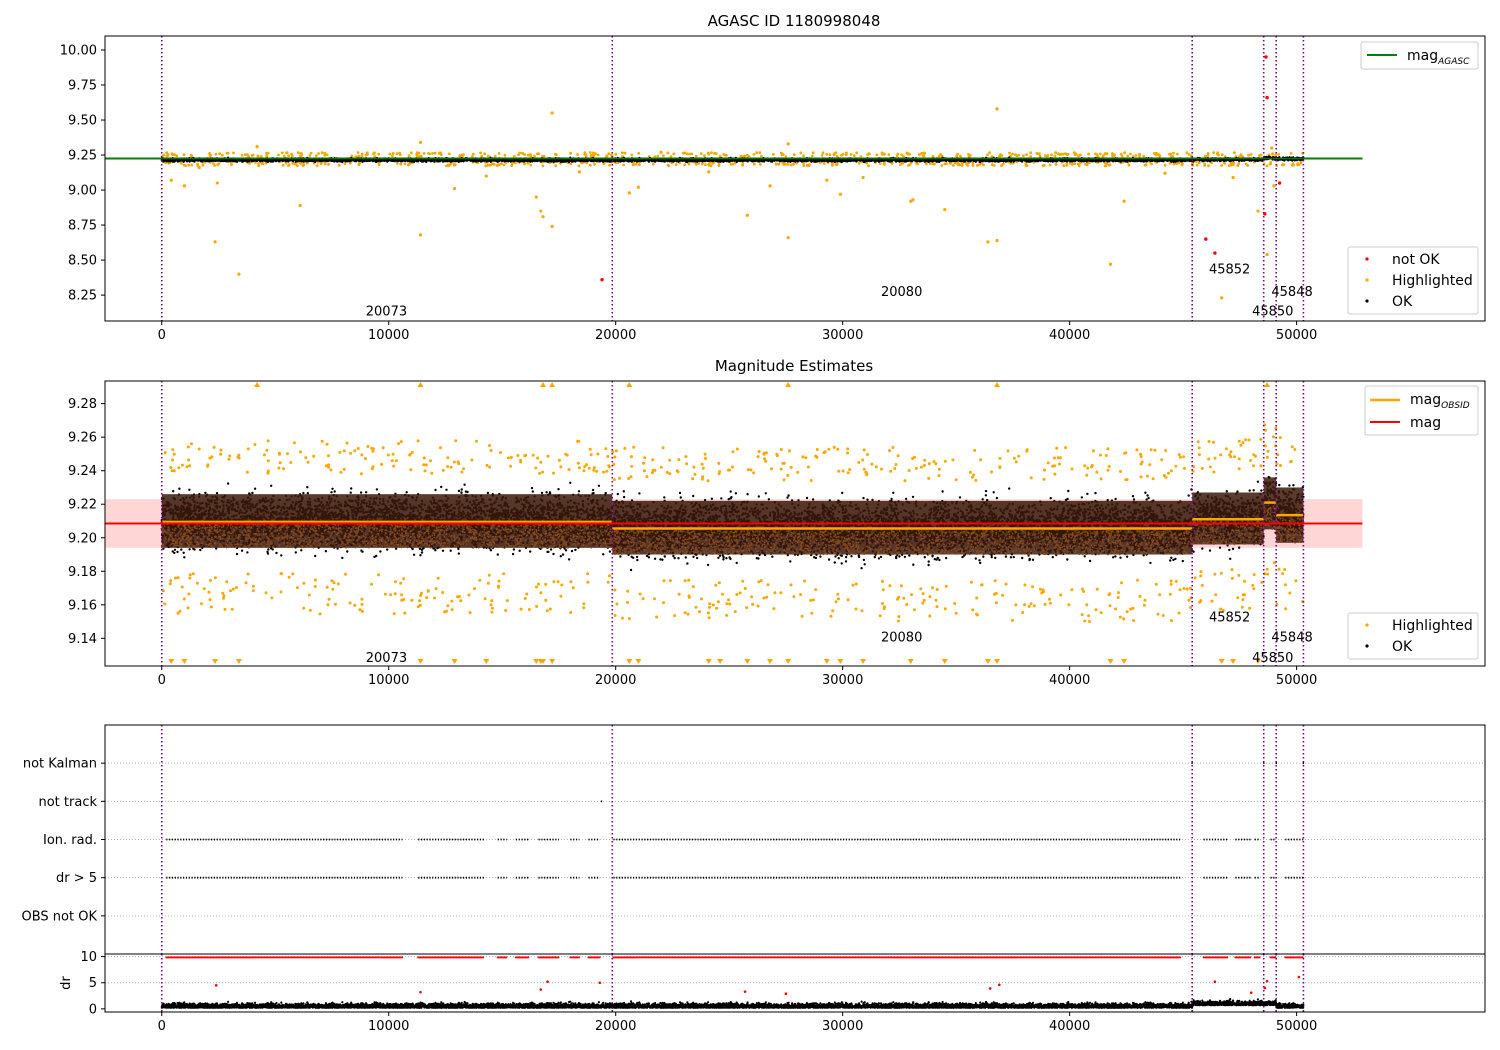 This screenshot has height=1050, width=1500. I want to click on y-tick-label: 9.18, so click(82, 572).